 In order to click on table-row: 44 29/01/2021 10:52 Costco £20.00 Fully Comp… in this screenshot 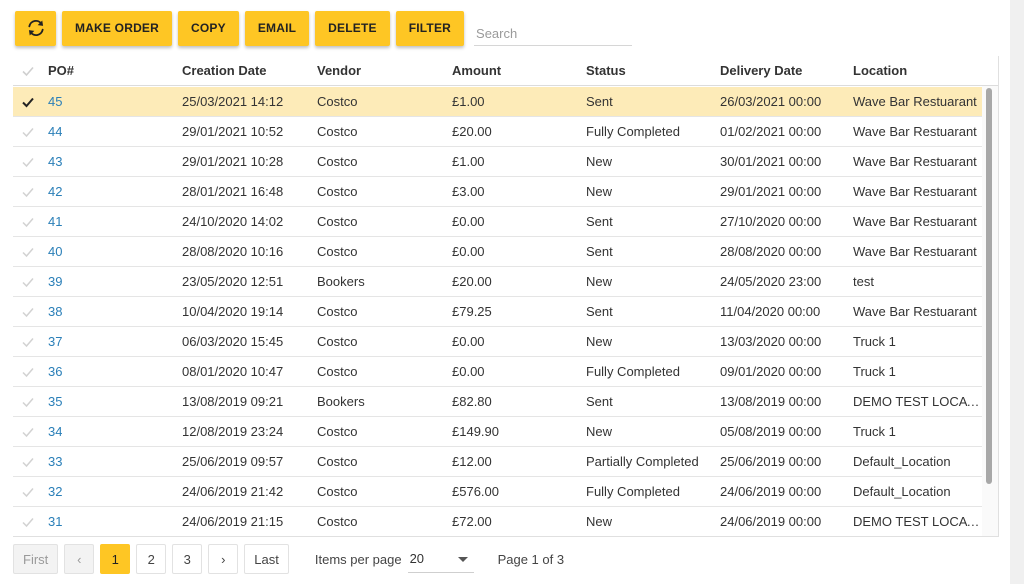, I will do `click(498, 132)`.